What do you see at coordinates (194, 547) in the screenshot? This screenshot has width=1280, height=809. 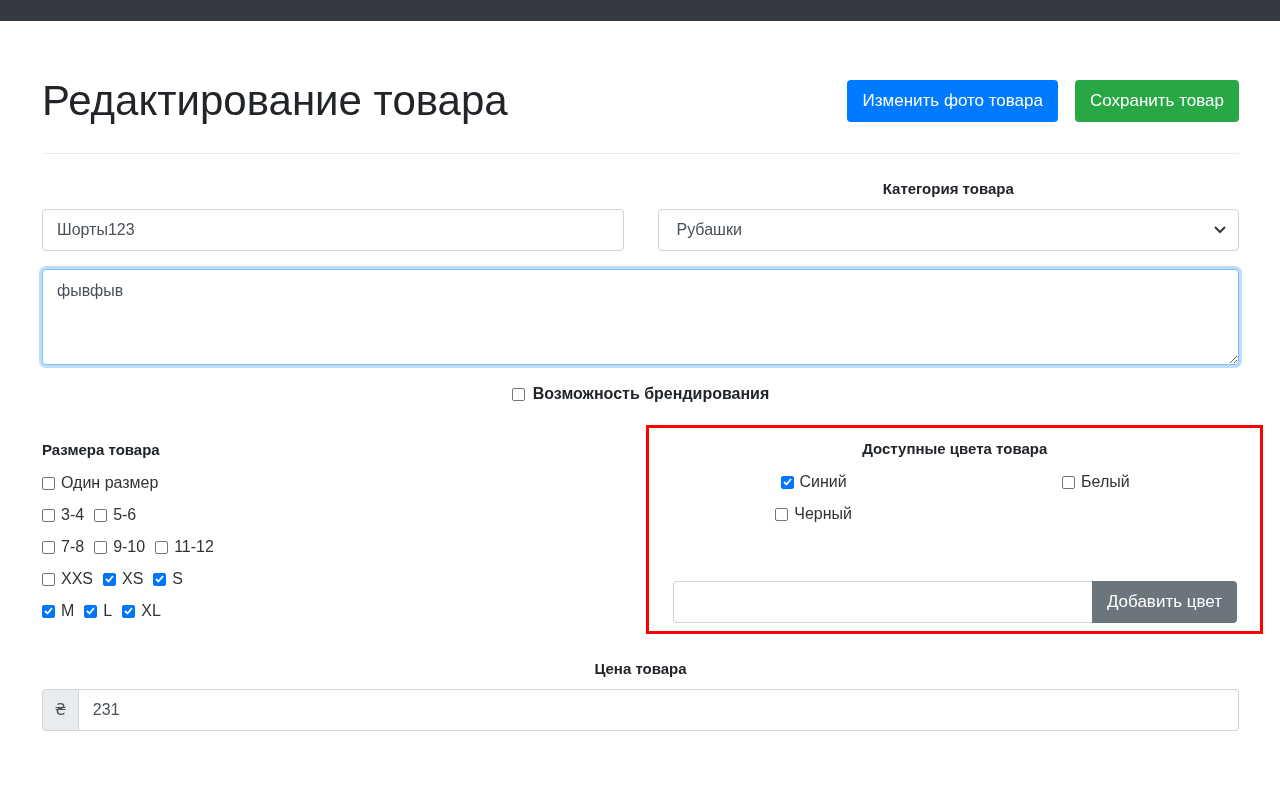 I see `size-label: 11-12` at bounding box center [194, 547].